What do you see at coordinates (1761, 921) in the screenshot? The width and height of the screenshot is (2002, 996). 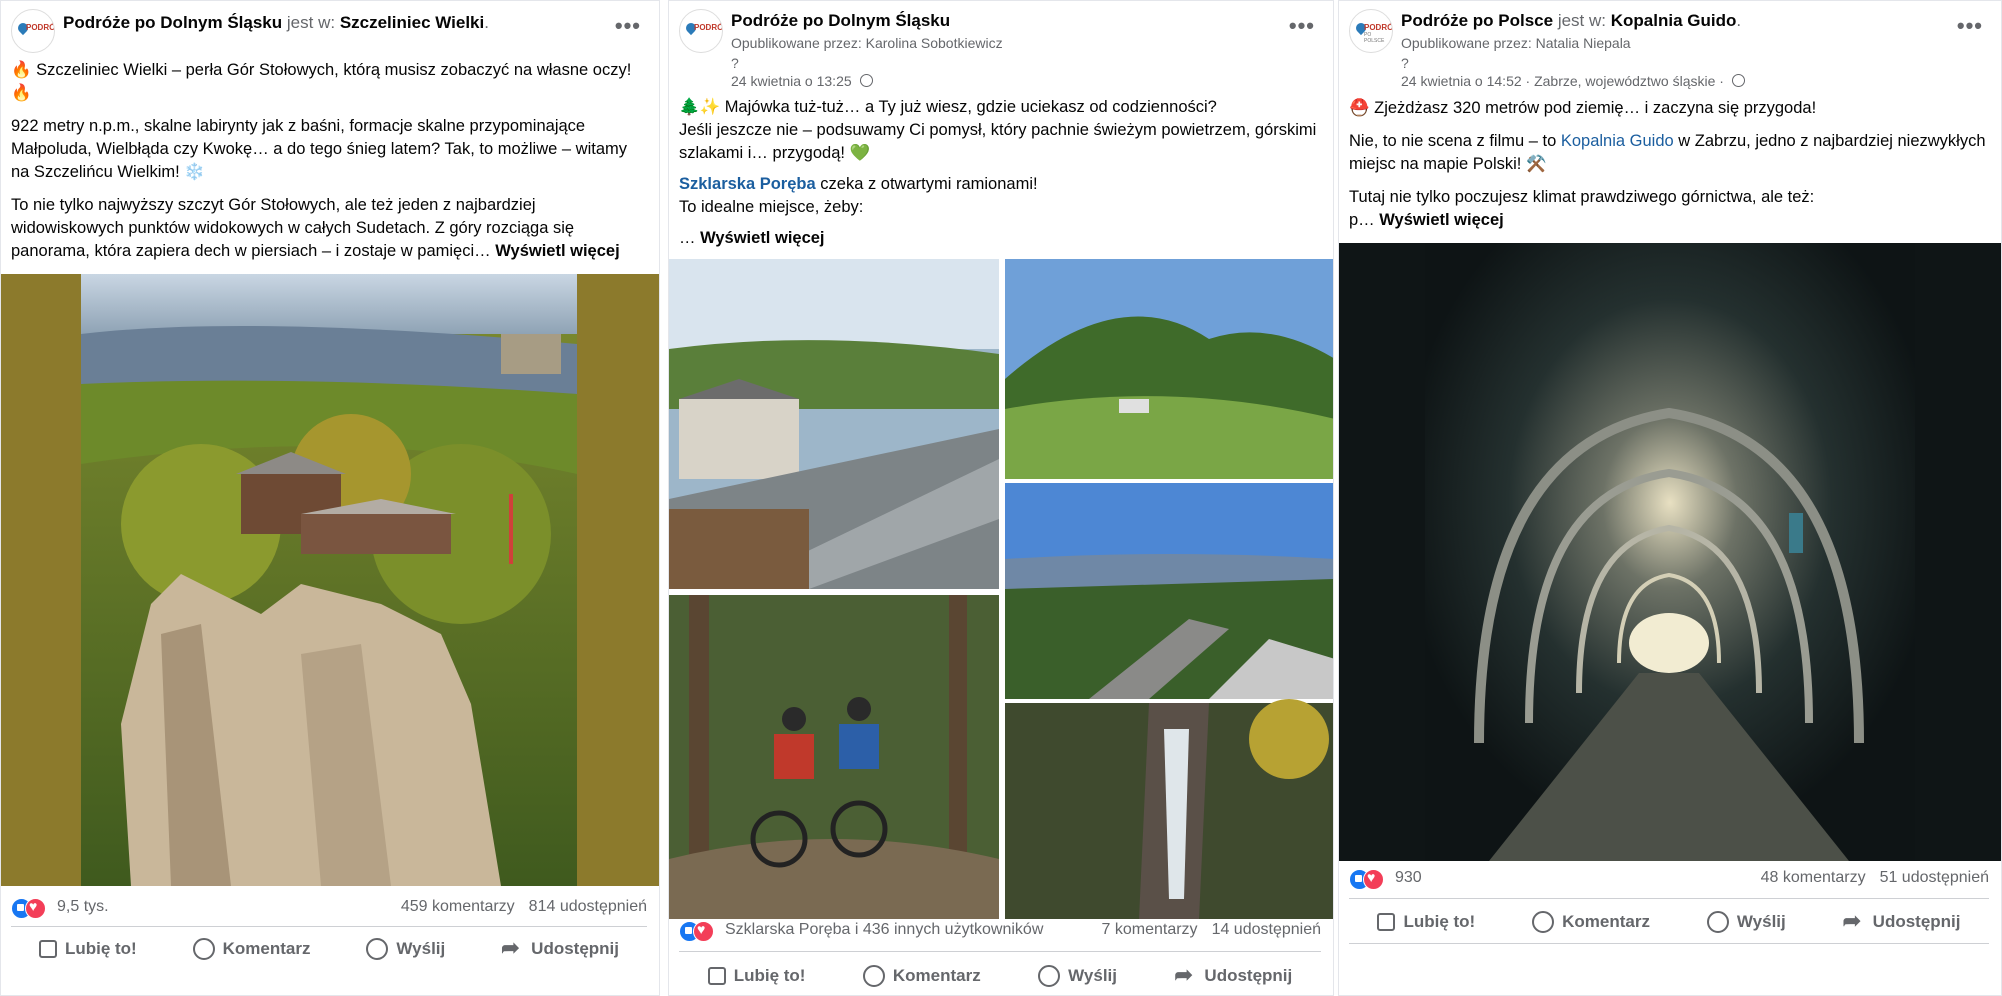 I see `action-label: Wyślij` at bounding box center [1761, 921].